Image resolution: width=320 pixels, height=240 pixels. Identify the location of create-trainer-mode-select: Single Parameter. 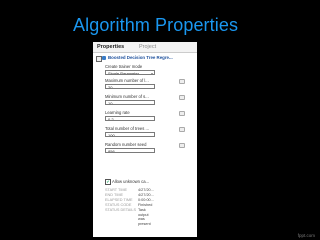
(130, 72).